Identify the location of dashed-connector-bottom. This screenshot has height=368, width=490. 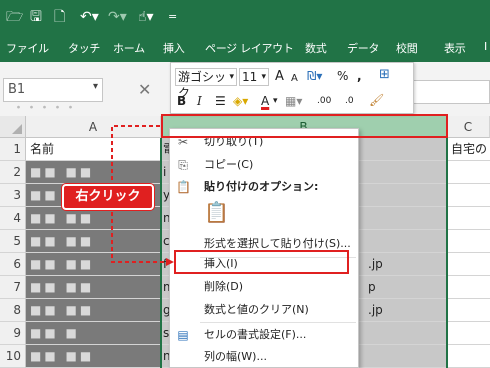
(141, 237).